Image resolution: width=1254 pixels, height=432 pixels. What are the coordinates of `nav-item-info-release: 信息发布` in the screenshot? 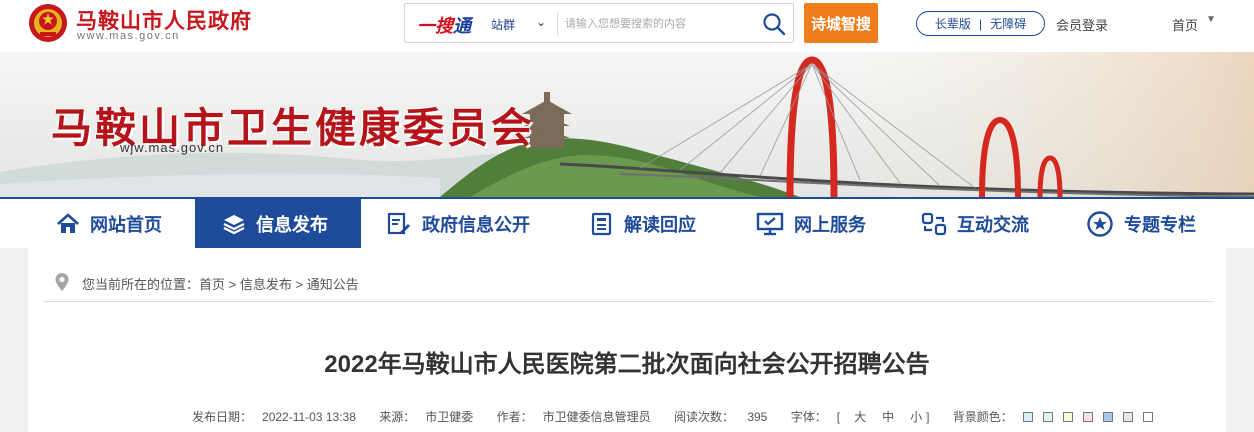 It's located at (278, 223).